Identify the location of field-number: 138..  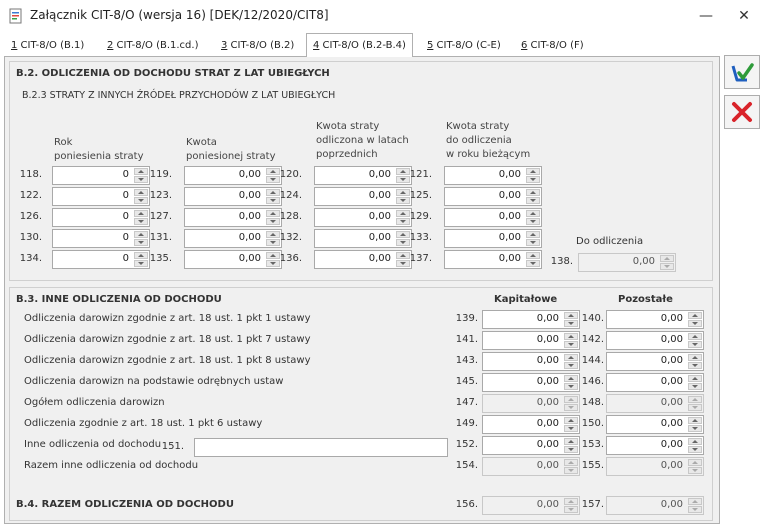
(561, 261).